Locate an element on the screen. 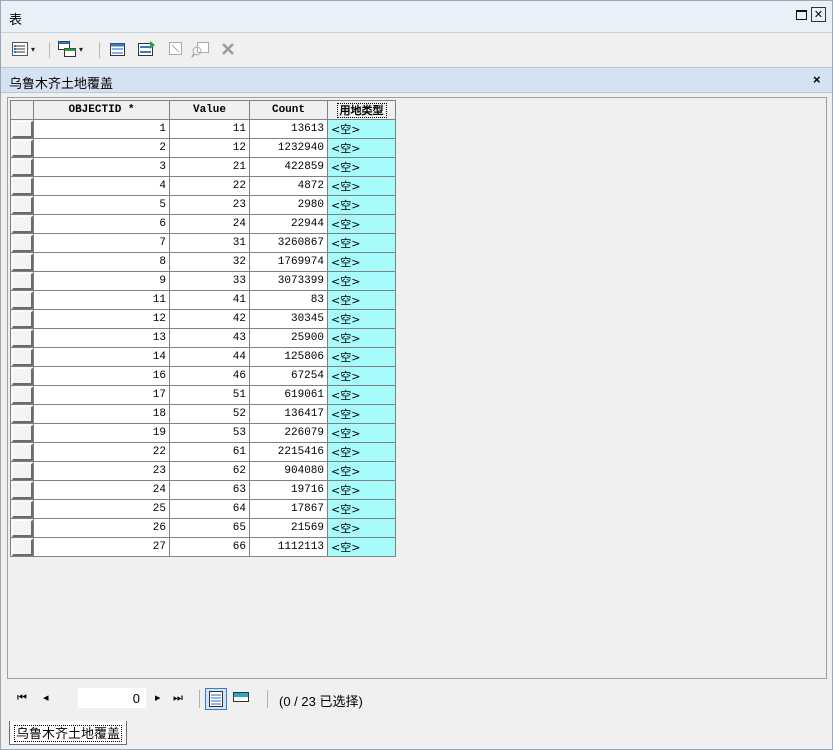 This screenshot has height=750, width=833. cell-value: 33 is located at coordinates (209, 281).